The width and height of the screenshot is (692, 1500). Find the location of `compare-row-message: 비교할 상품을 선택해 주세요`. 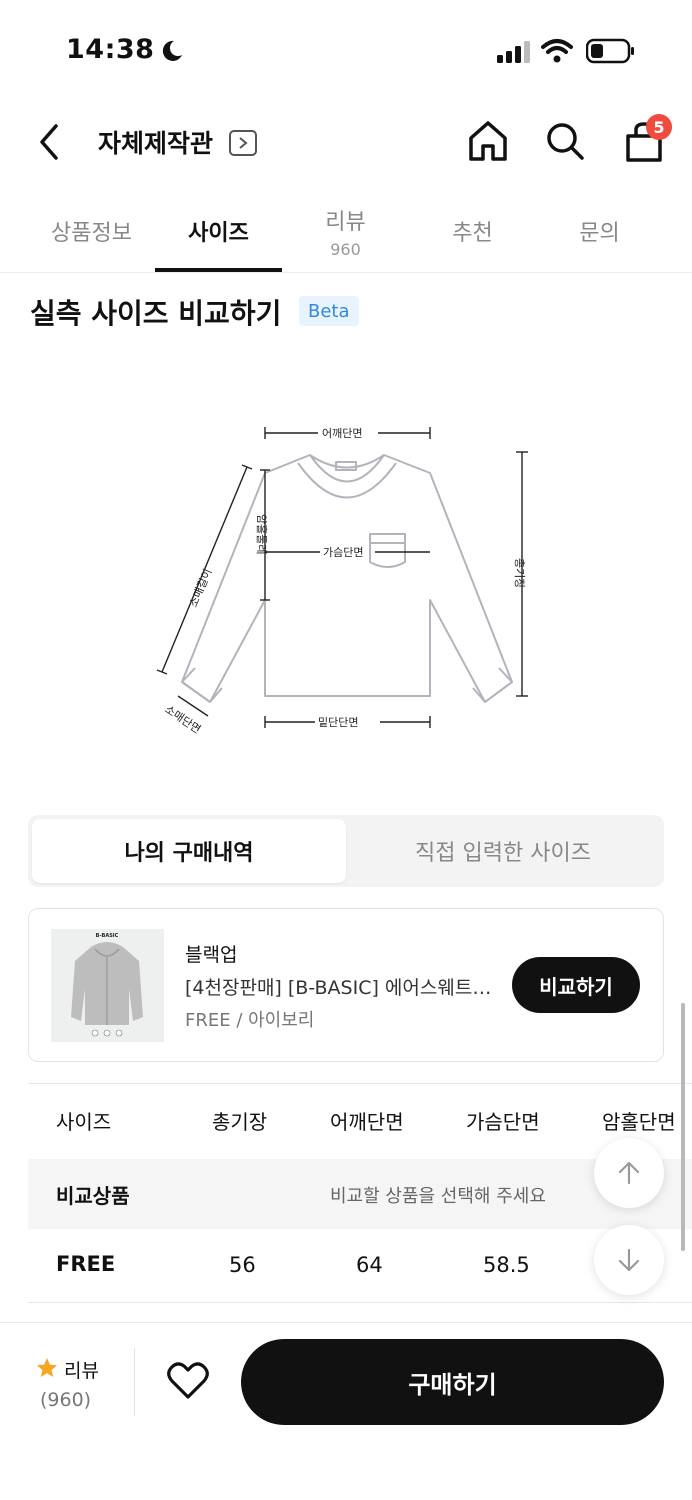

compare-row-message: 비교할 상품을 선택해 주세요 is located at coordinates (438, 1196).